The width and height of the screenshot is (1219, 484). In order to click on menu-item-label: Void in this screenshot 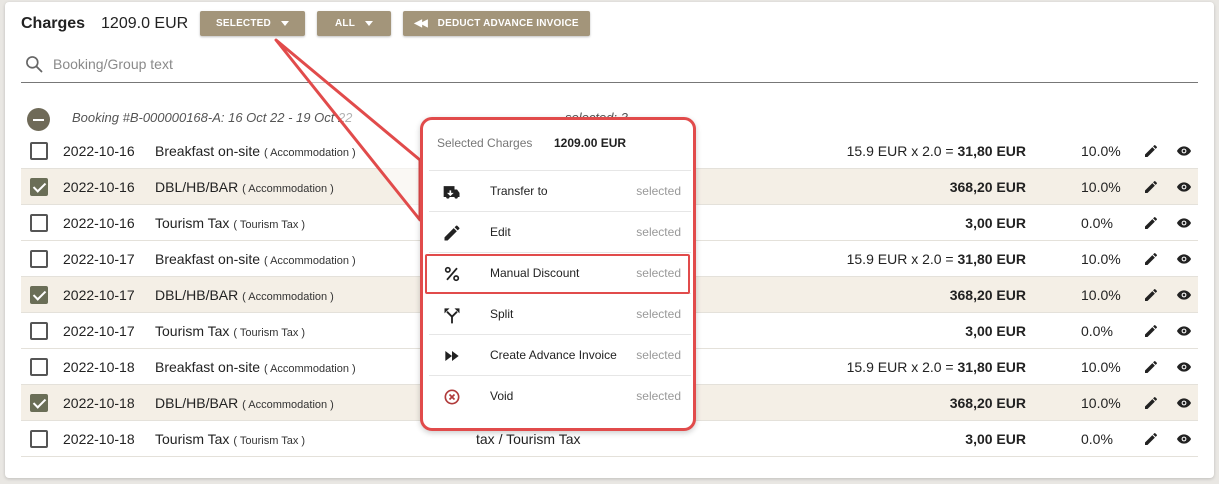, I will do `click(502, 396)`.